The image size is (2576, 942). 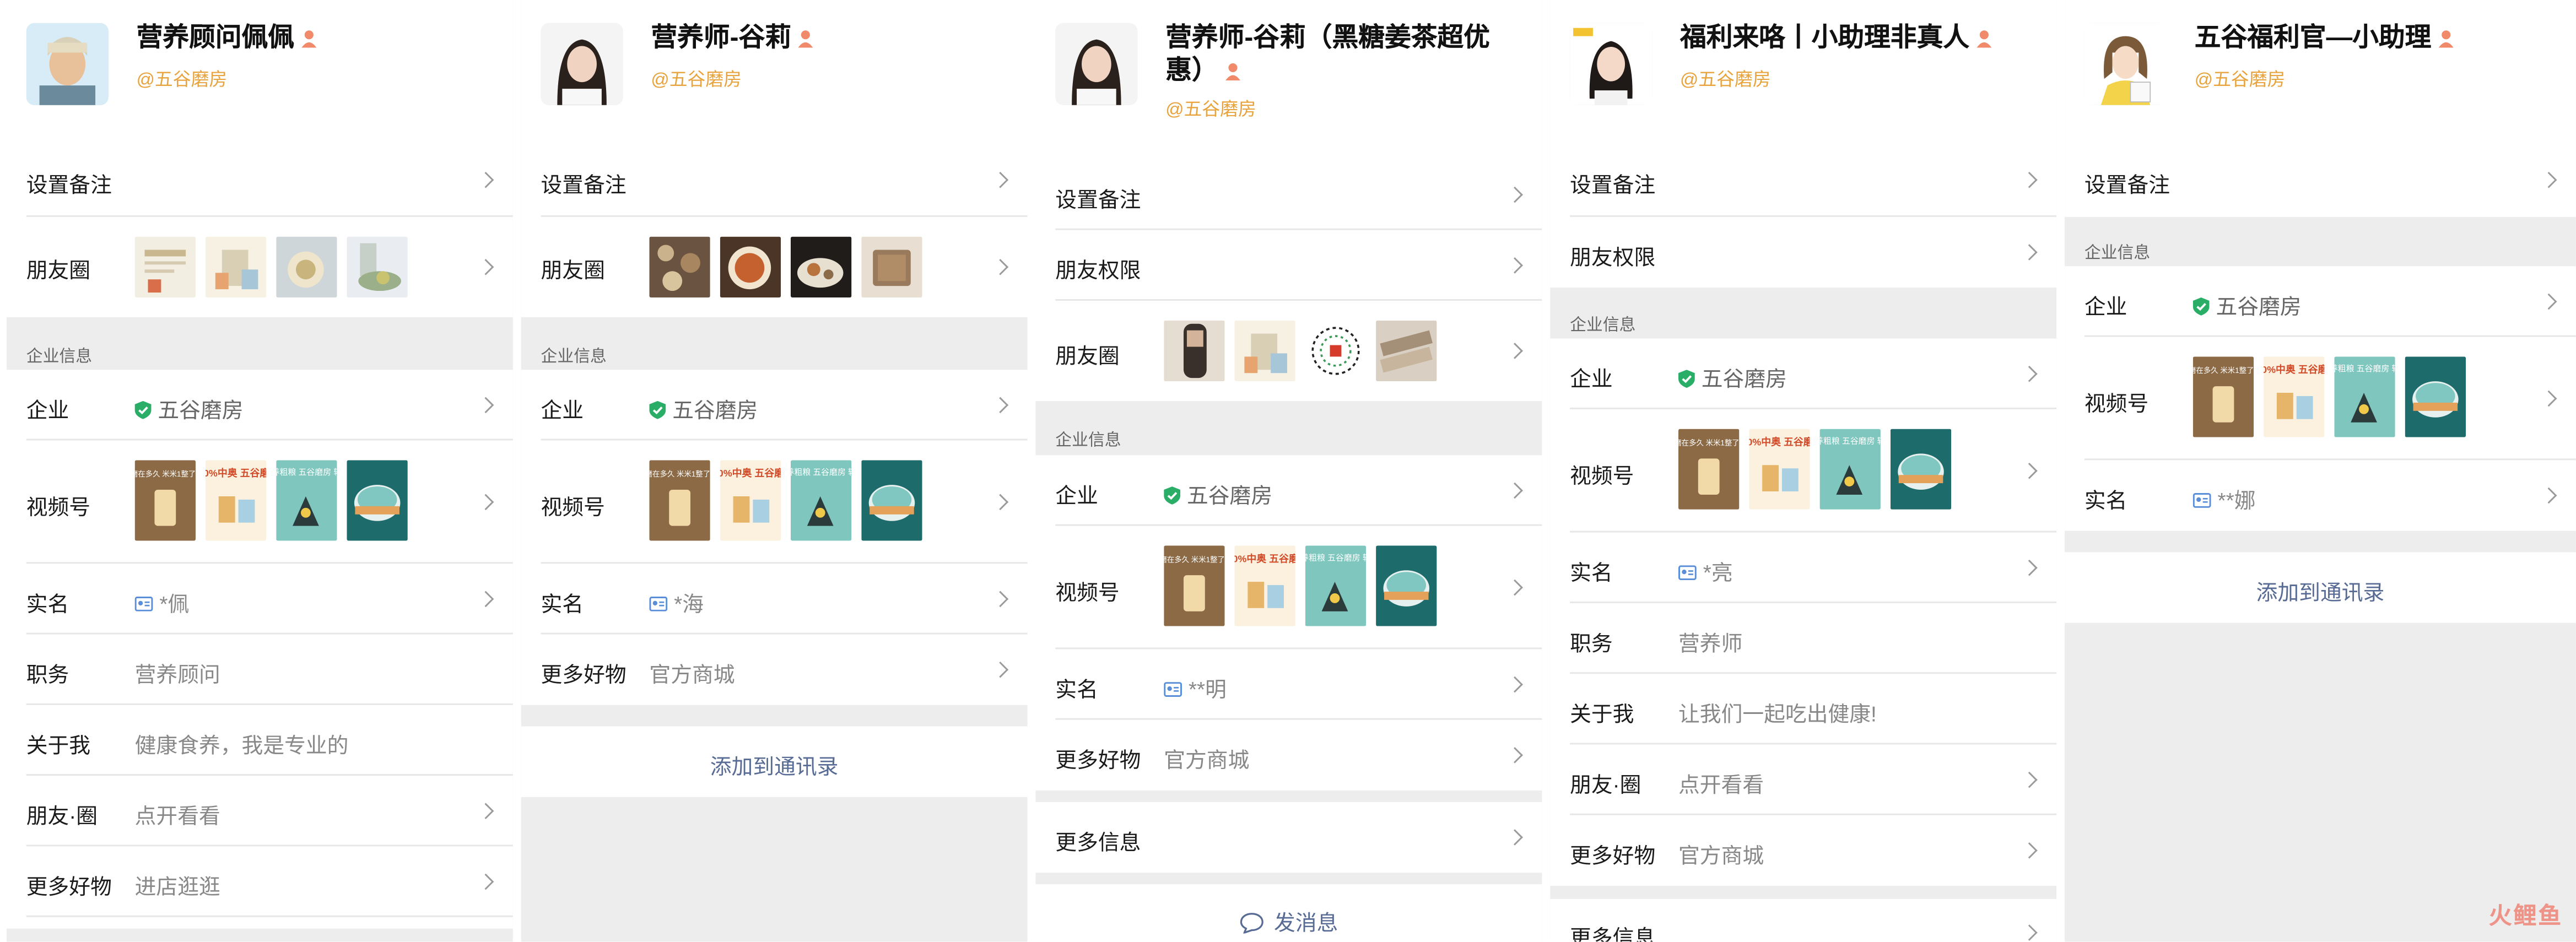 I want to click on svg-text: 营养粗粮 五谷磨房 轻食, so click(x=1335, y=557).